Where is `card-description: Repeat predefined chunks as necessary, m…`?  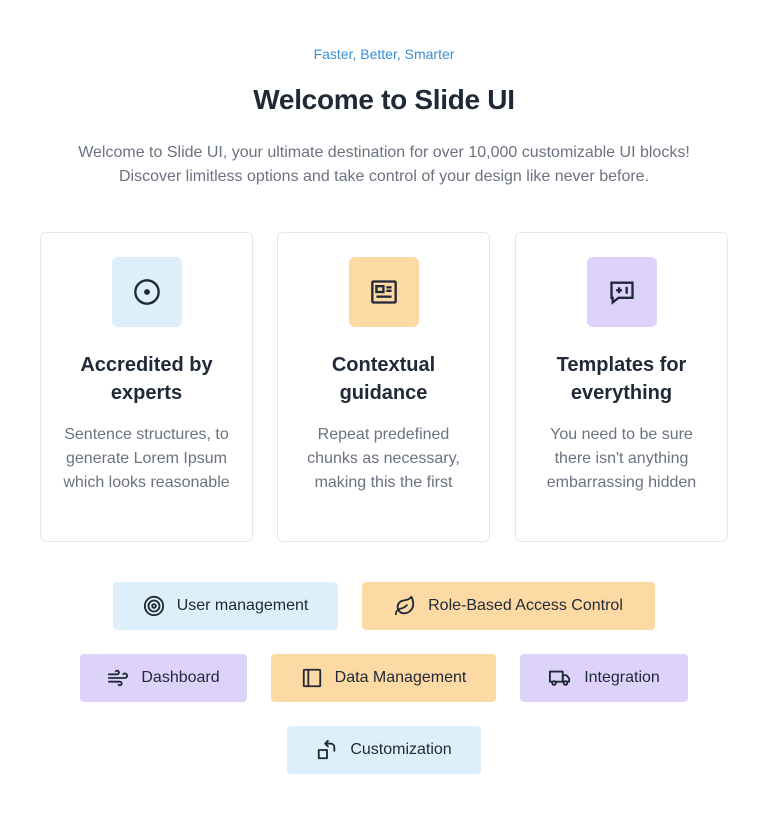 card-description: Repeat predefined chunks as necessary, m… is located at coordinates (383, 458).